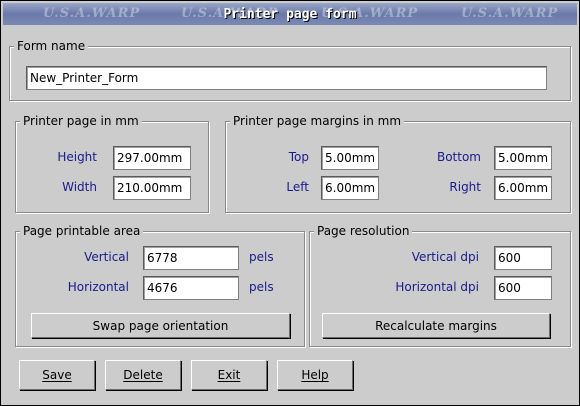 Image resolution: width=580 pixels, height=406 pixels. I want to click on left-margin-input, so click(350, 188).